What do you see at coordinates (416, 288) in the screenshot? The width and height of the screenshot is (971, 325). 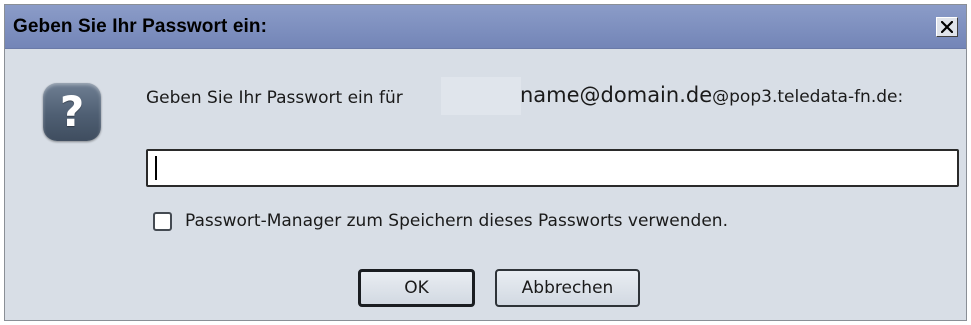 I see `ok-button: OK` at bounding box center [416, 288].